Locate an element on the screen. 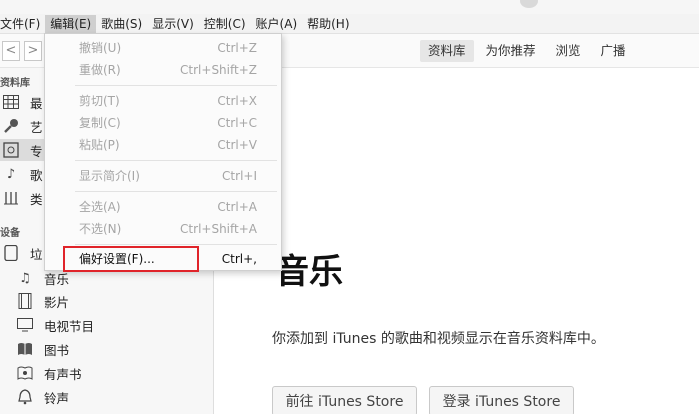 This screenshot has height=414, width=699. sidebar-item-label: 歌 is located at coordinates (36, 175).